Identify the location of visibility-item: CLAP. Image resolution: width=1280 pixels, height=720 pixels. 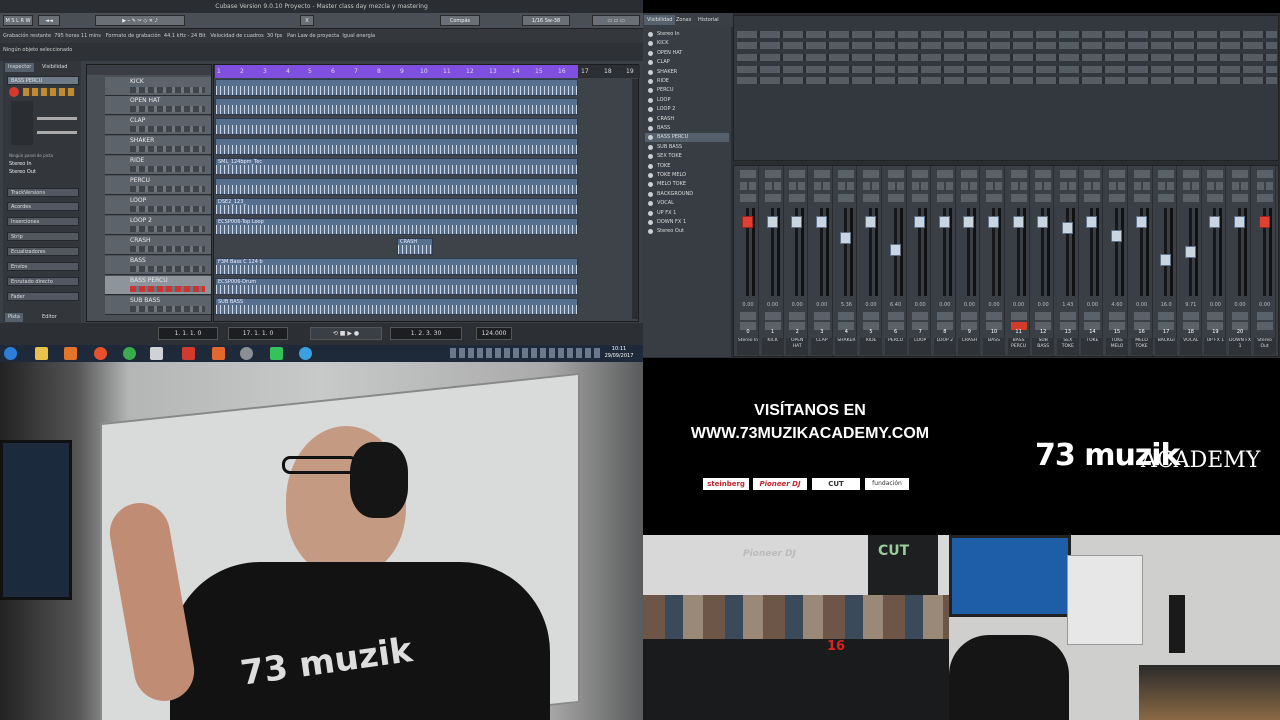
(687, 62).